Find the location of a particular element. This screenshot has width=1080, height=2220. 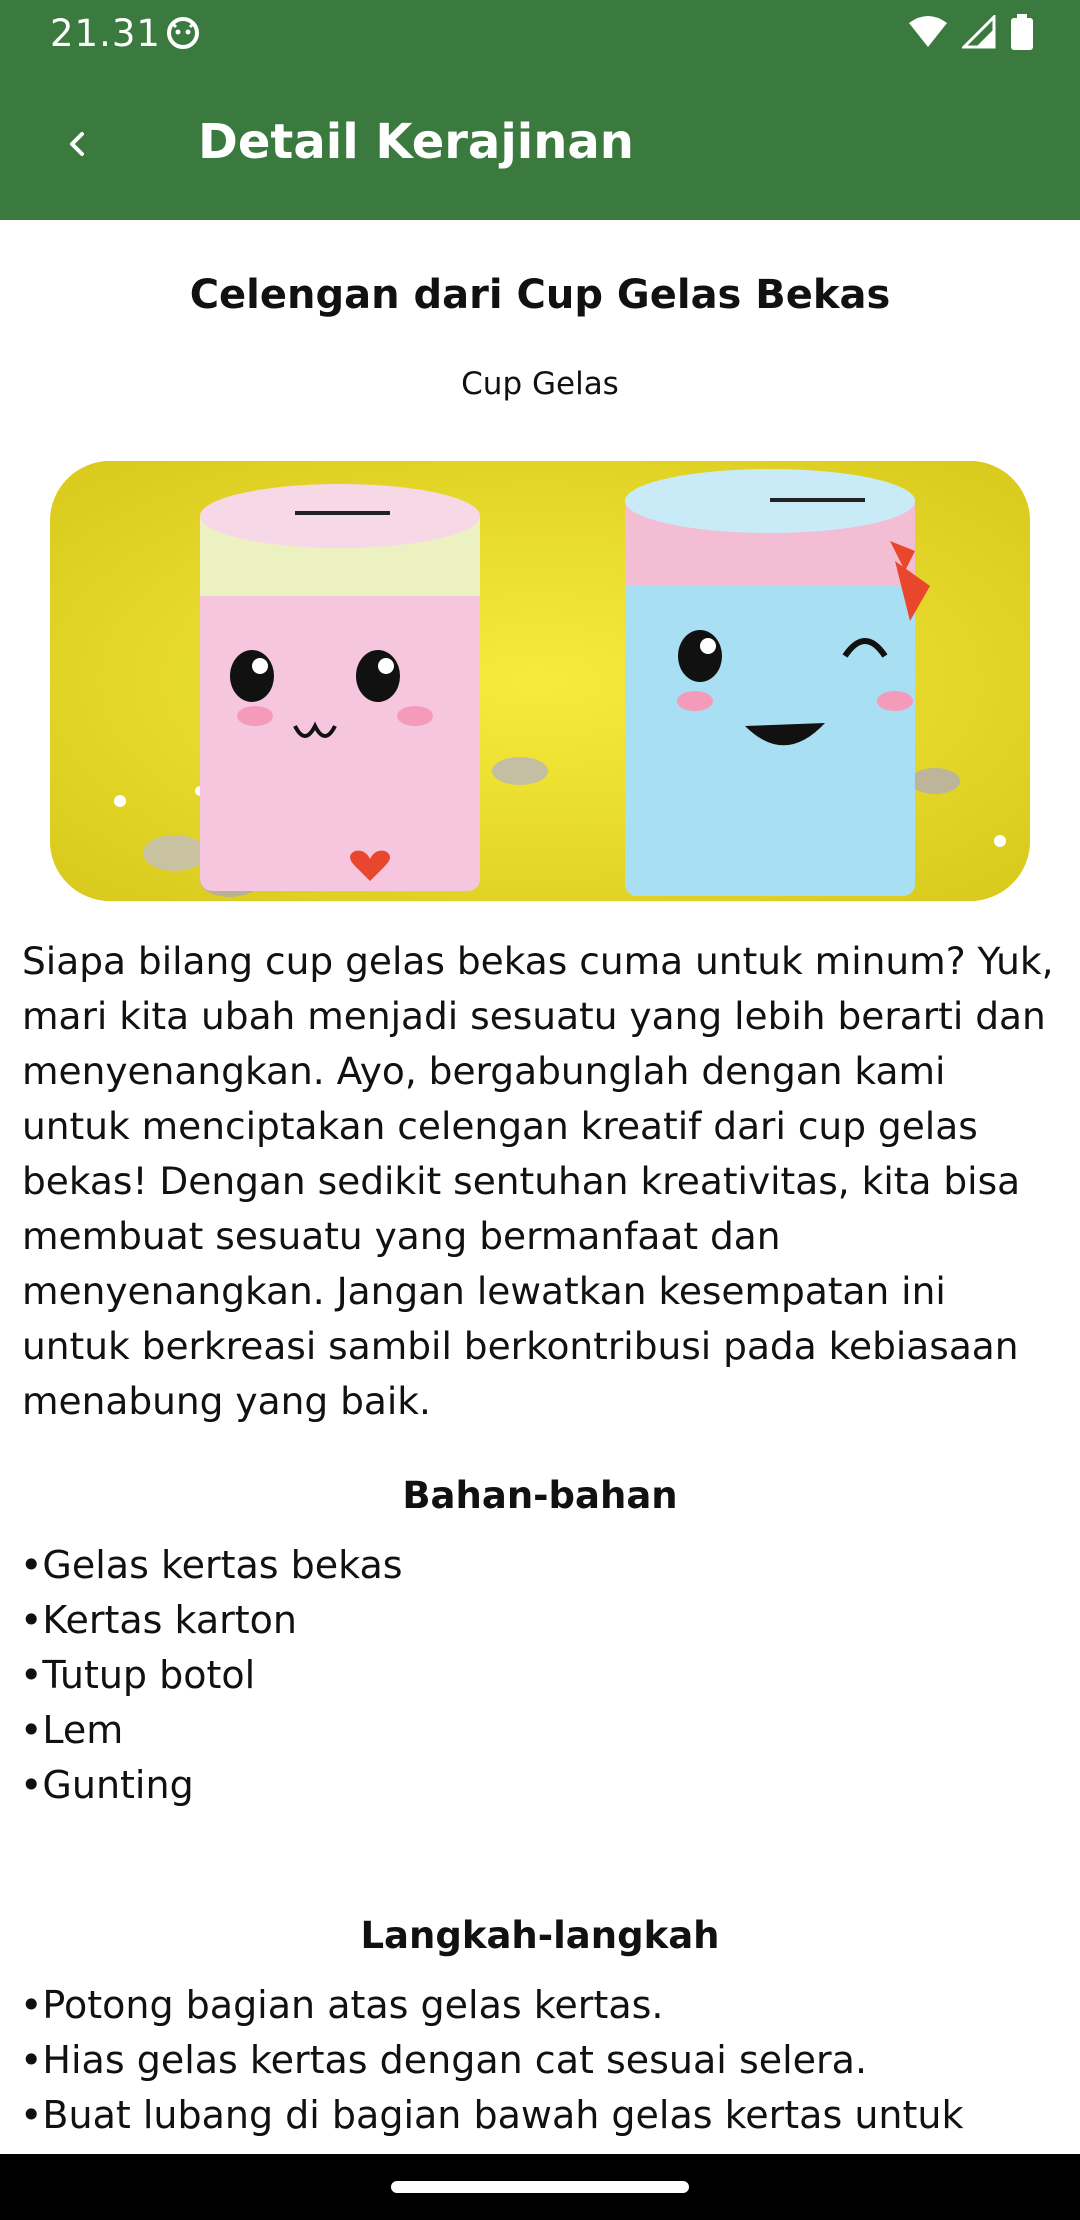

craft-title: Celengan dari Cup Gelas Bekas is located at coordinates (540, 295).